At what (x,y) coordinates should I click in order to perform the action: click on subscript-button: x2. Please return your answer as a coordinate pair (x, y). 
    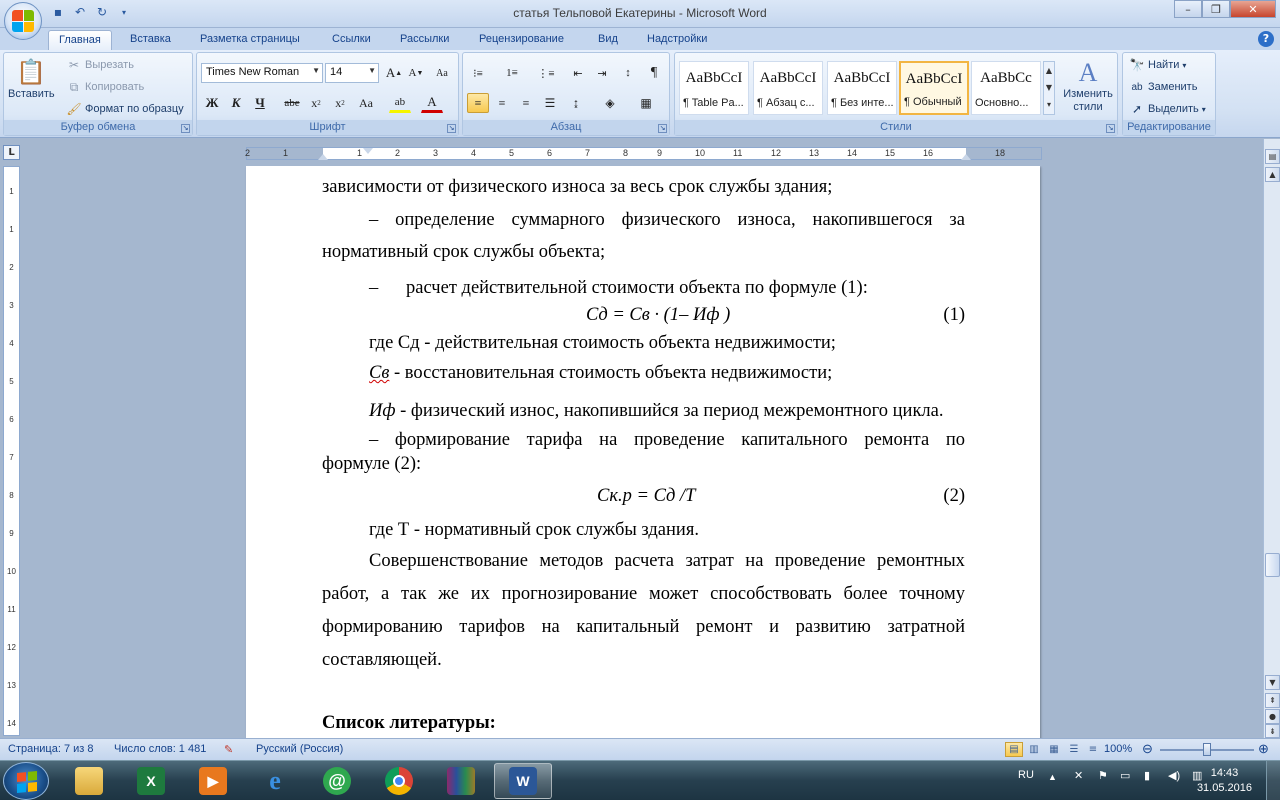
    Looking at the image, I should click on (316, 103).